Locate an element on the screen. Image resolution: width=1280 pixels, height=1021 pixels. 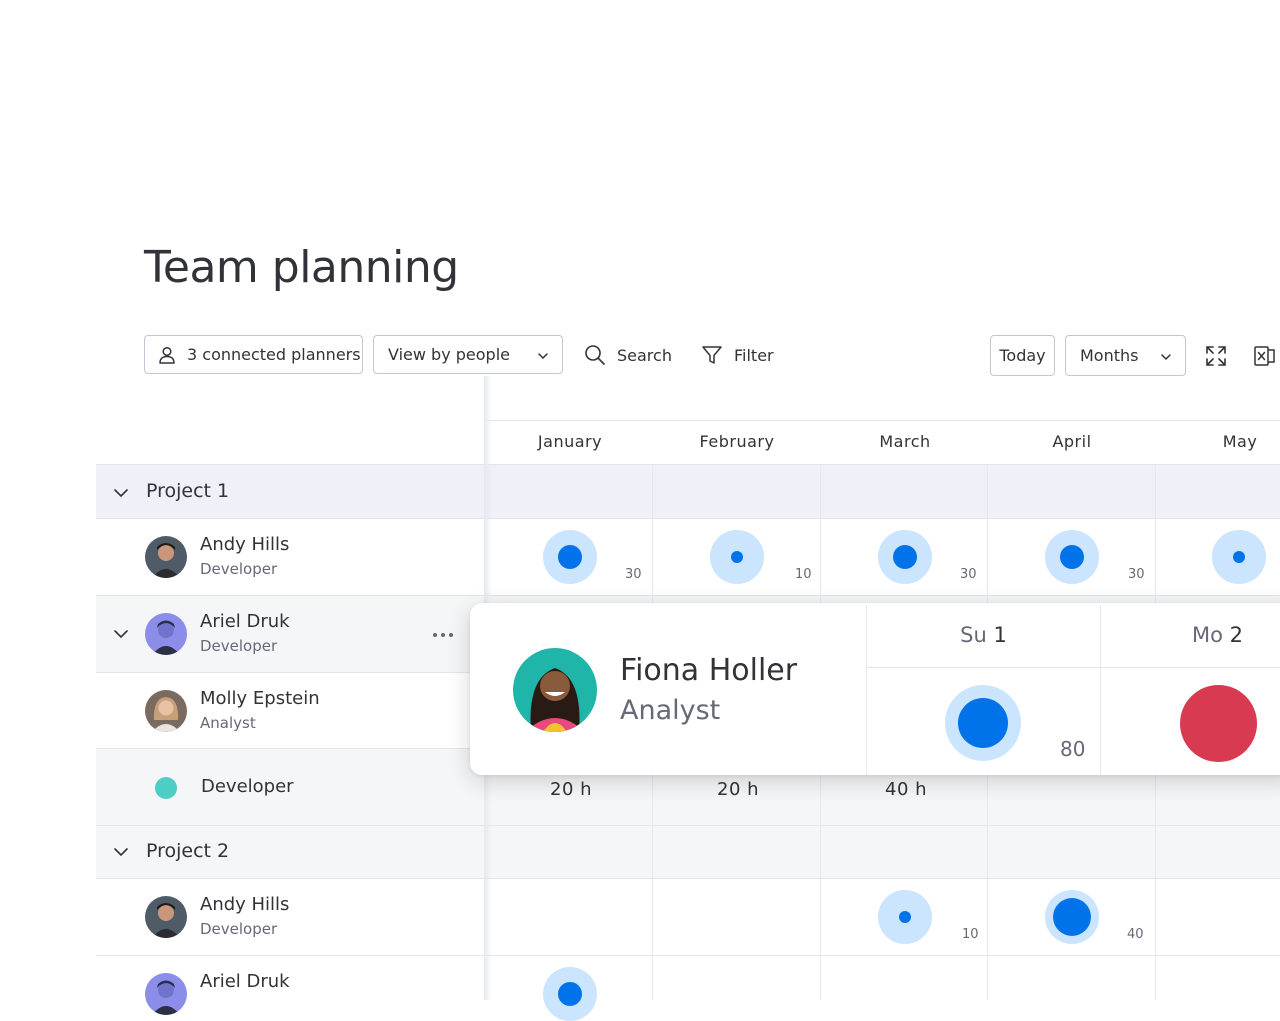
filter-button: Filter is located at coordinates (737, 355).